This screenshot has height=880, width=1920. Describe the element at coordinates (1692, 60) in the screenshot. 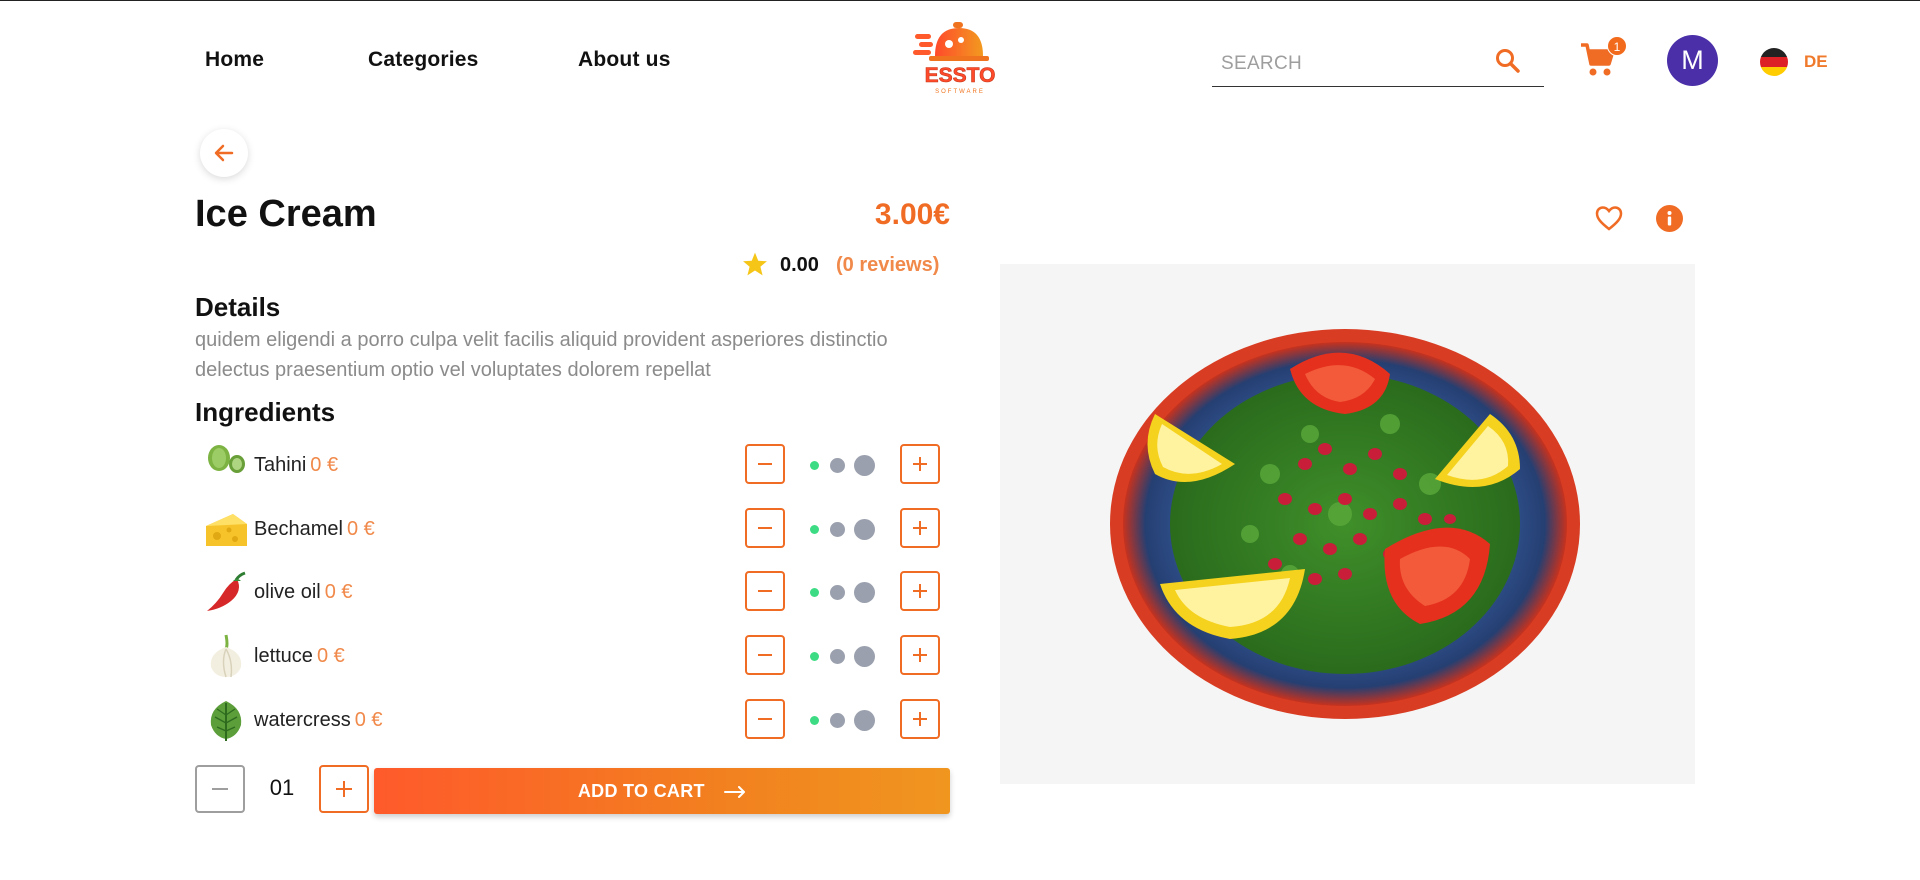

I see `user-avatar: M` at that location.